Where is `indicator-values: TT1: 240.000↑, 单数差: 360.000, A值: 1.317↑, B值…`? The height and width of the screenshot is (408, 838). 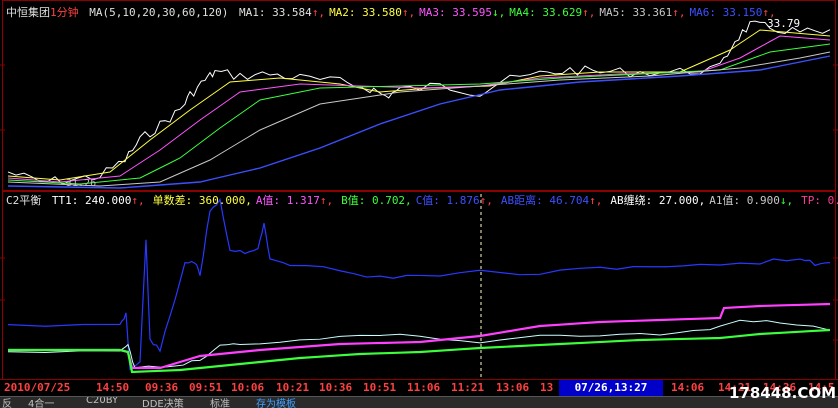
indicator-values: TT1: 240.000↑, 单数差: 360.000, A值: 1.317↑, B值… is located at coordinates (445, 200).